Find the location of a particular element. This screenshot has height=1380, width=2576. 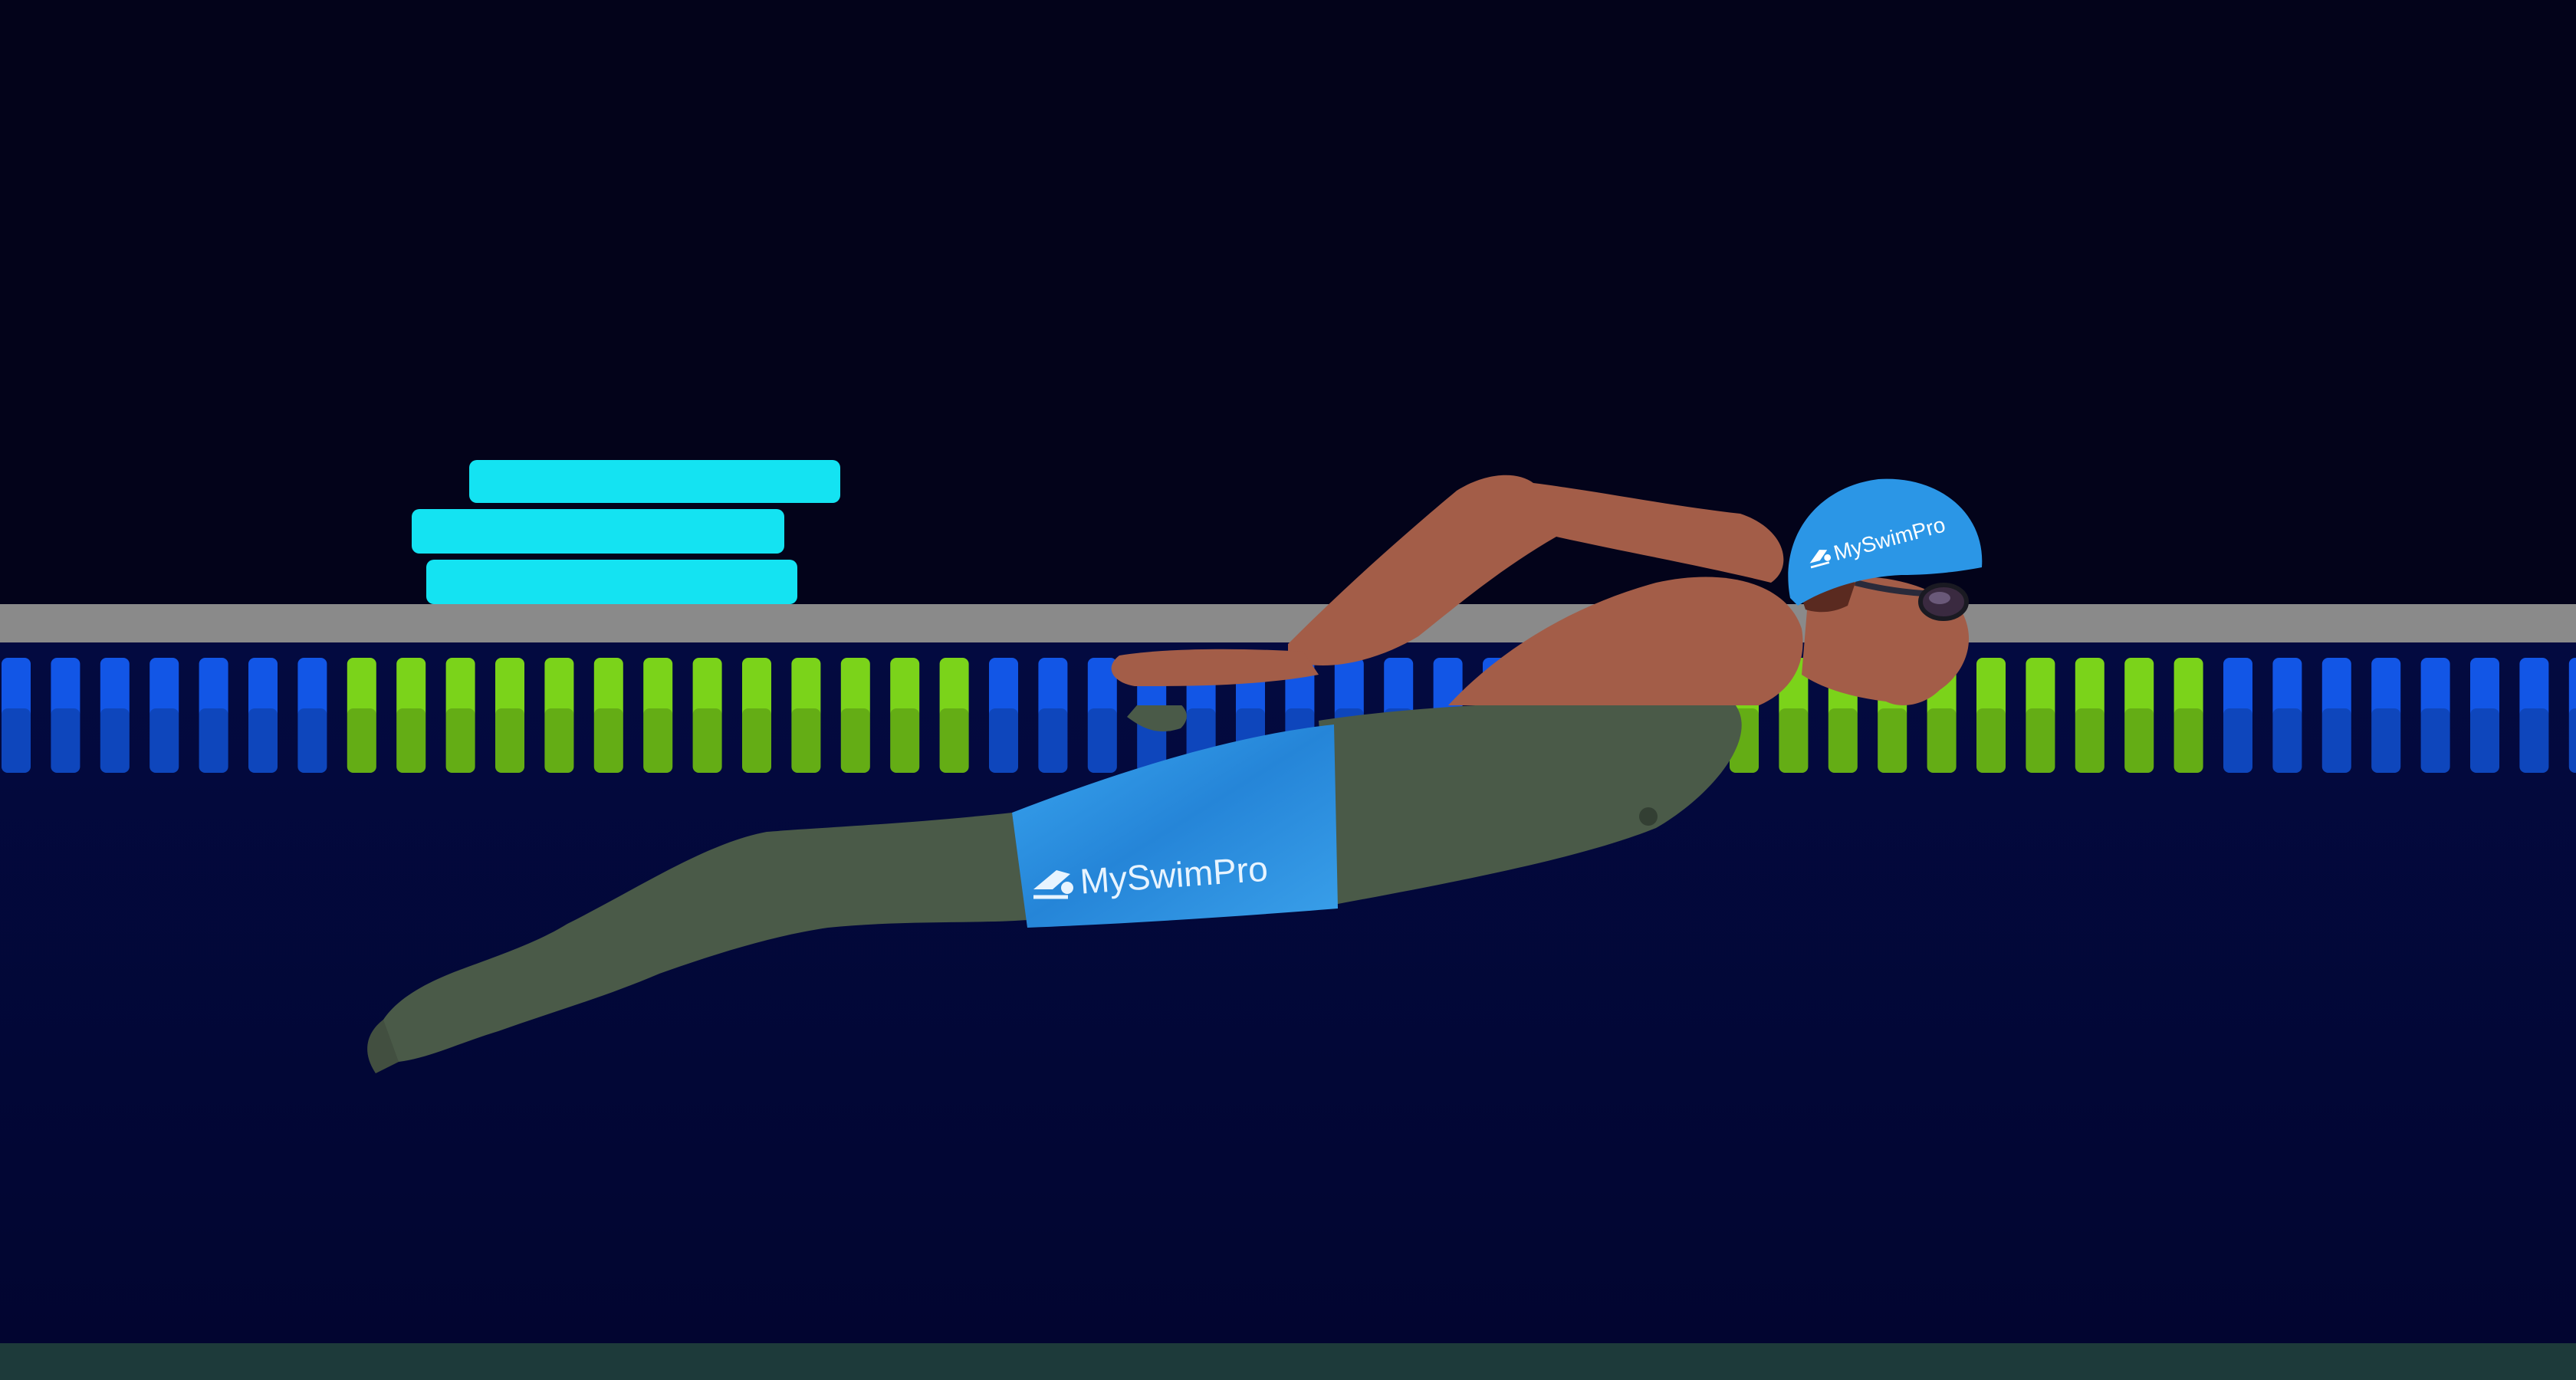

kickboard-bottom is located at coordinates (611, 582).